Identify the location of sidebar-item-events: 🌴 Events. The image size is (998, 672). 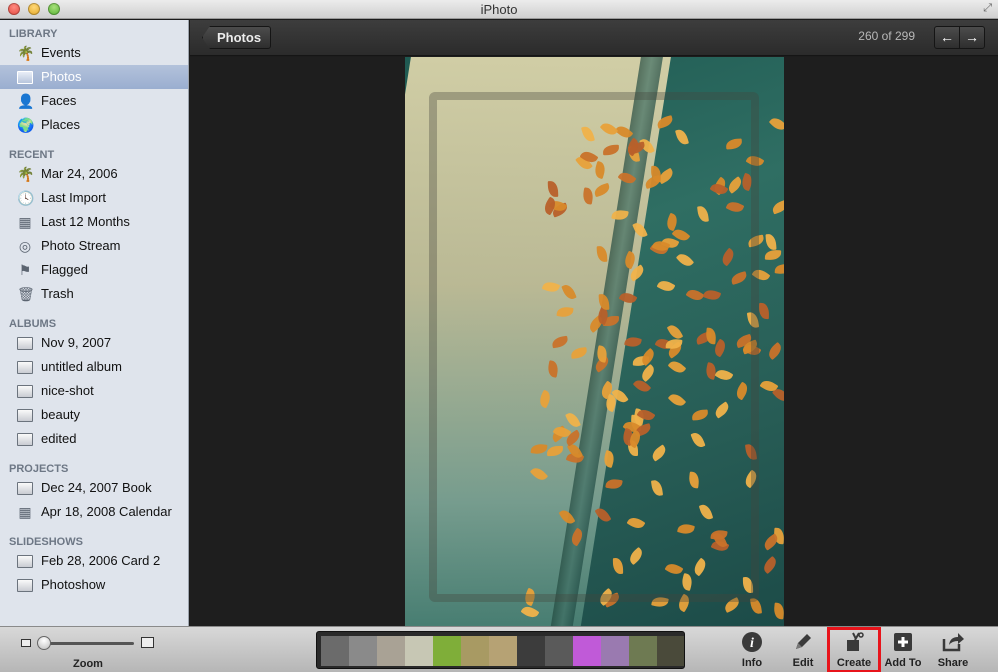
(94, 53).